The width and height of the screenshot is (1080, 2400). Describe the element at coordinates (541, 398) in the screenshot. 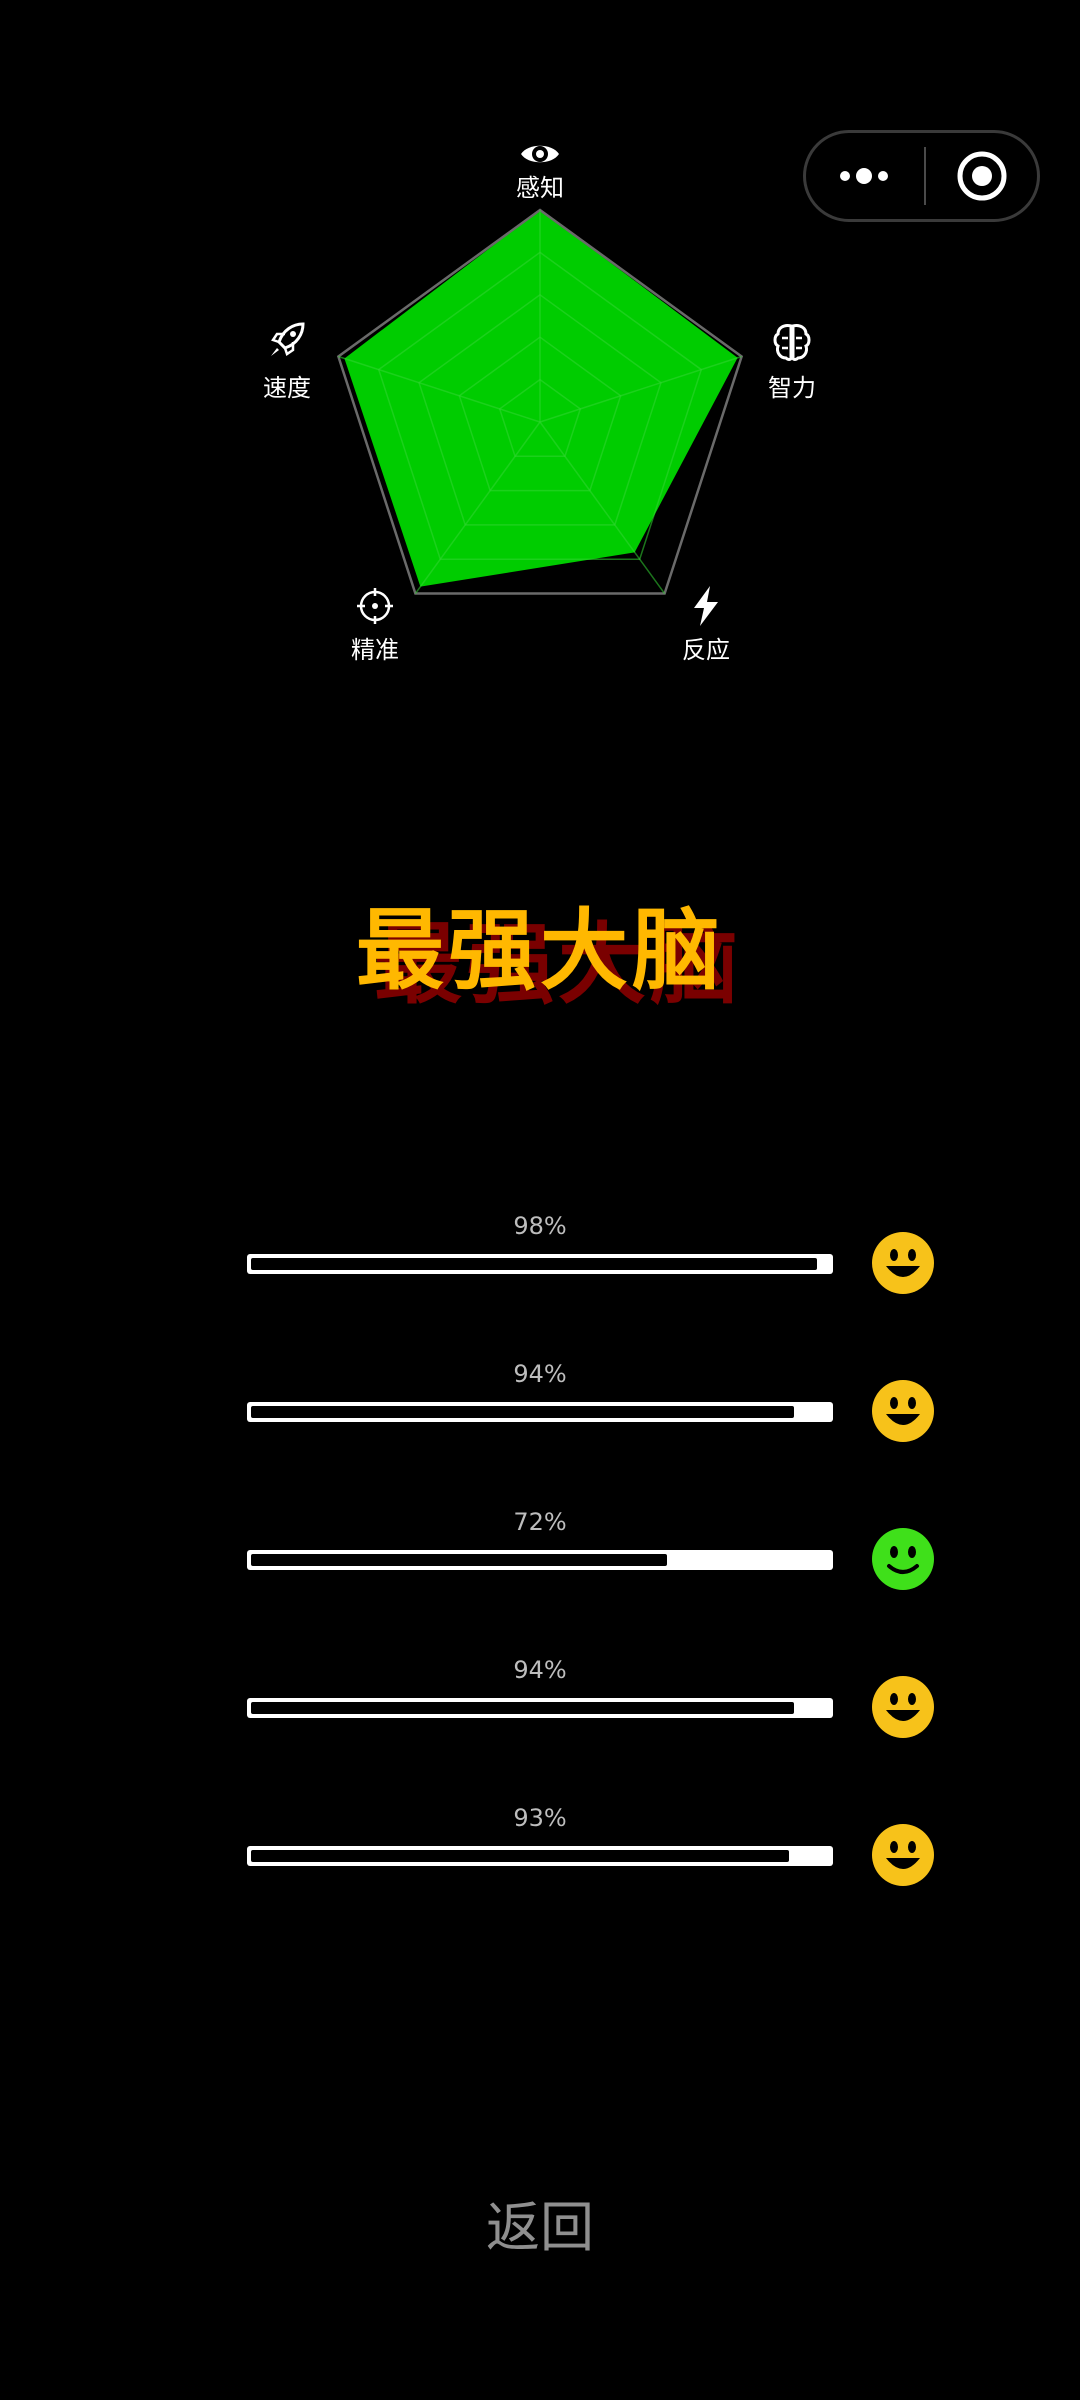

I see `radar-data-area` at that location.